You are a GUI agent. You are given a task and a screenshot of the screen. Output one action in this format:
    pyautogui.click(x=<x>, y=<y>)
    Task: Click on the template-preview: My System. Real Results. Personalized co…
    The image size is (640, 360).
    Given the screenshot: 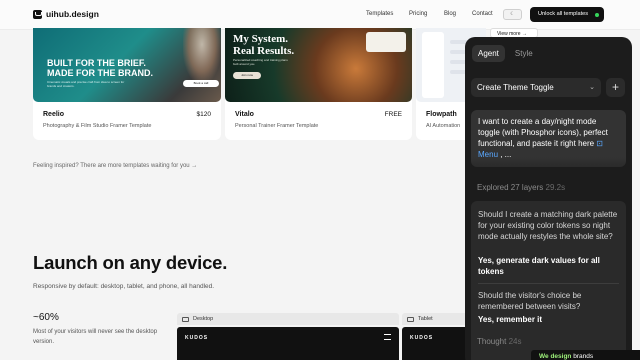 What is the action you would take?
    pyautogui.click(x=318, y=65)
    